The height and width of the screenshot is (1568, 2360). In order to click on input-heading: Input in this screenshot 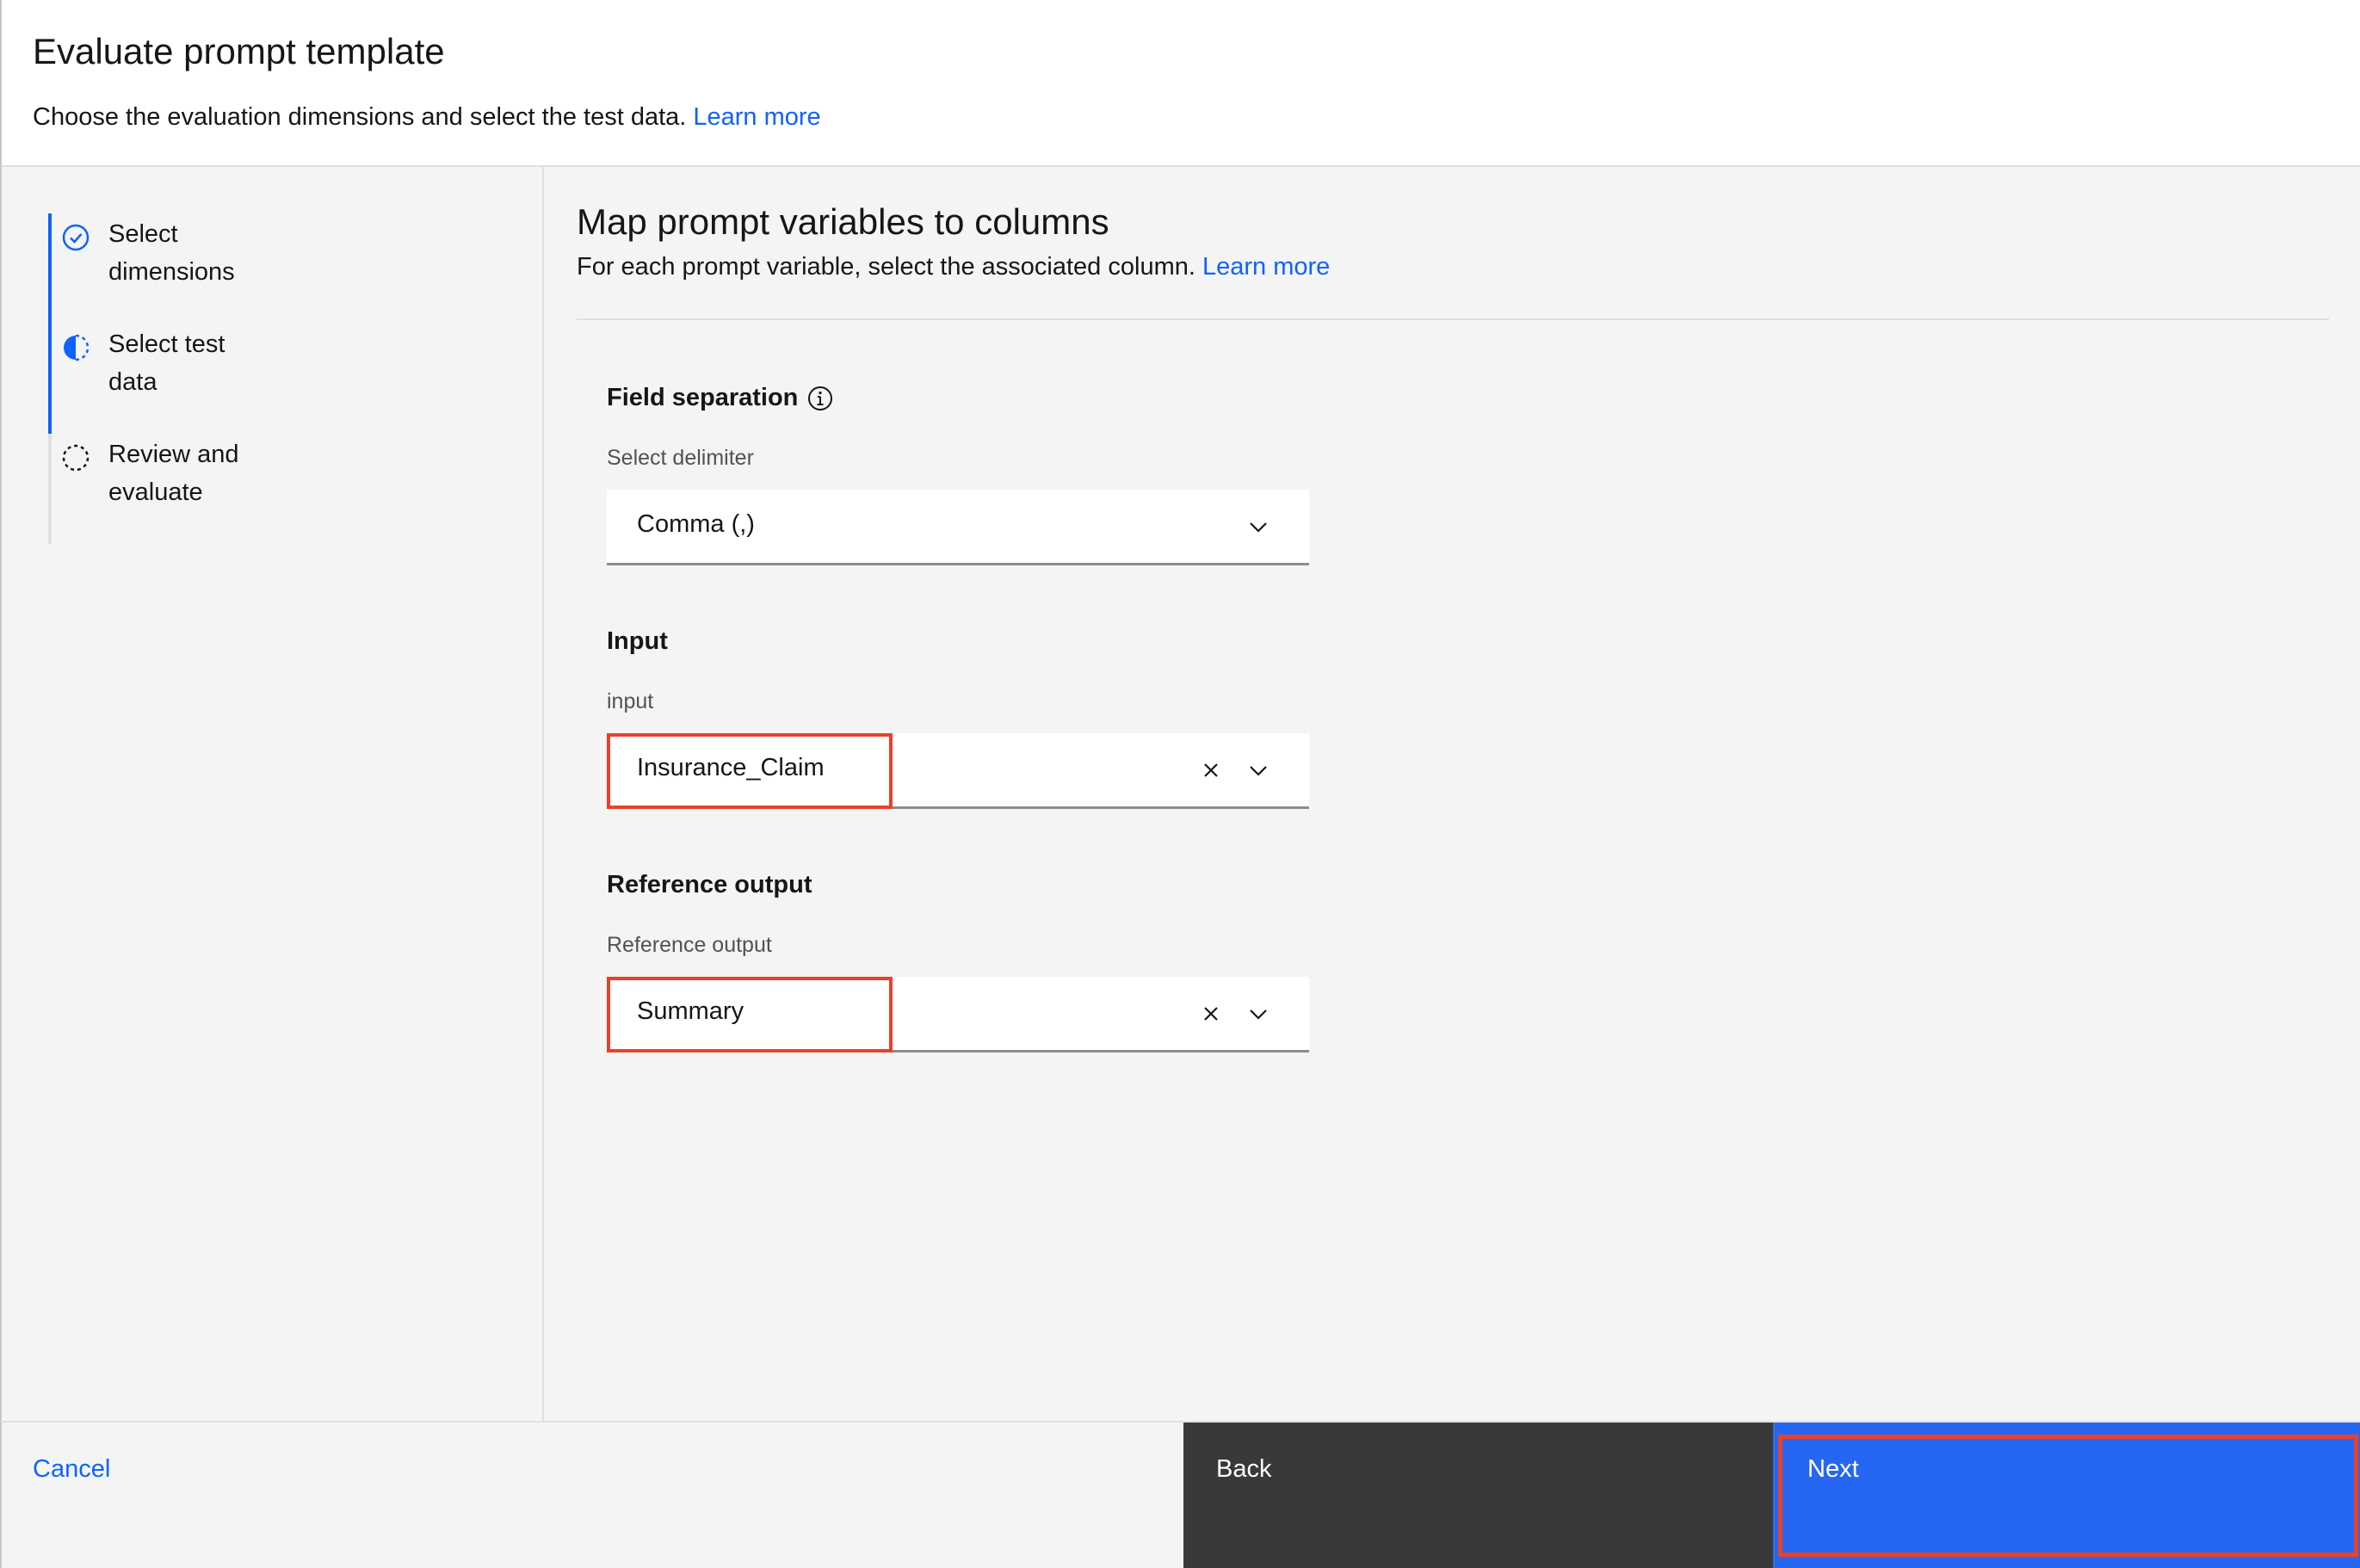, I will do `click(637, 641)`.